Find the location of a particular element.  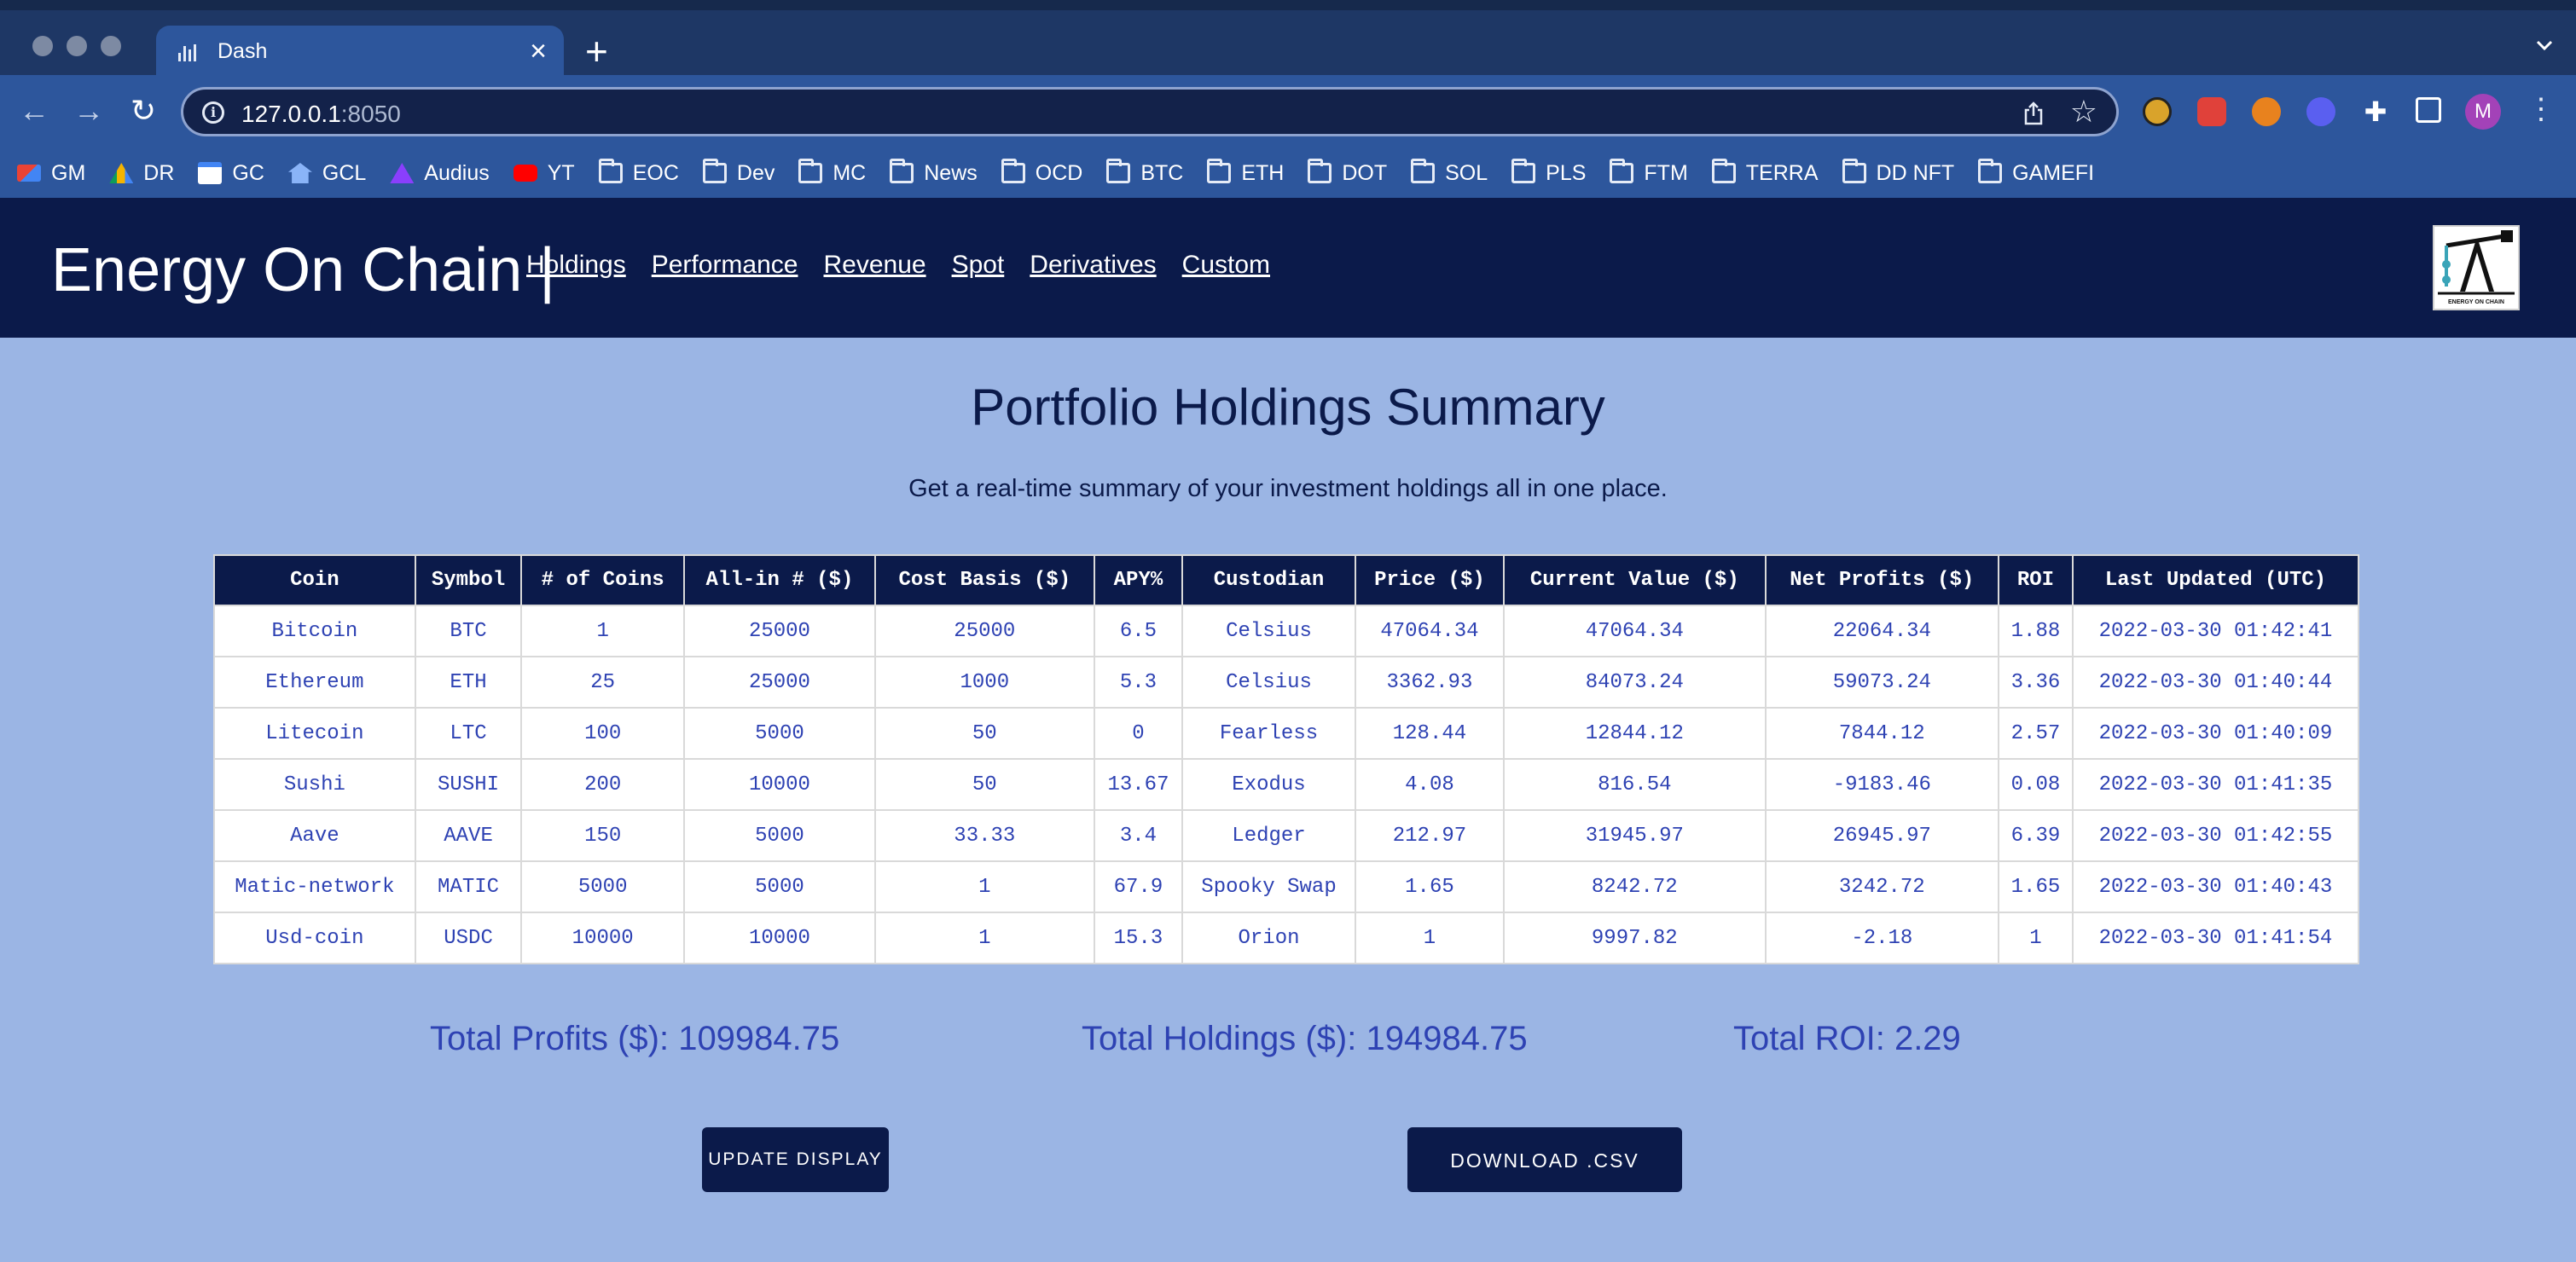

nav-link-spot: Spot is located at coordinates (978, 265).